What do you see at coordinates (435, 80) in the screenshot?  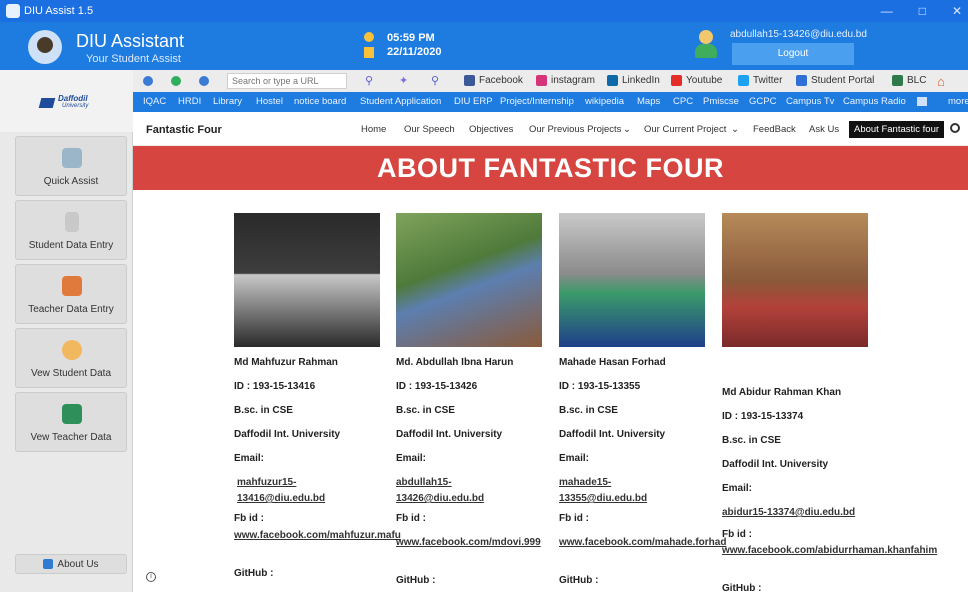 I see `zoom-icon: ⚲` at bounding box center [435, 80].